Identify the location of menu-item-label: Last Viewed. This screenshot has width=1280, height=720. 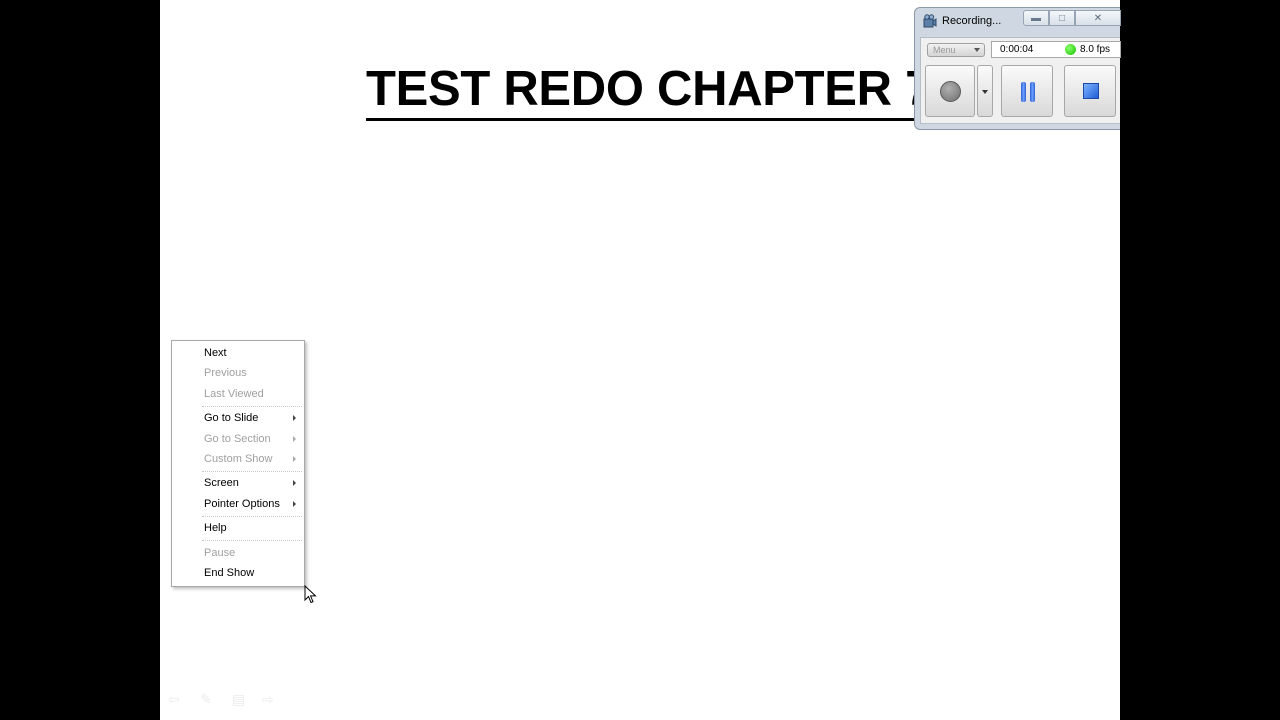
(234, 394).